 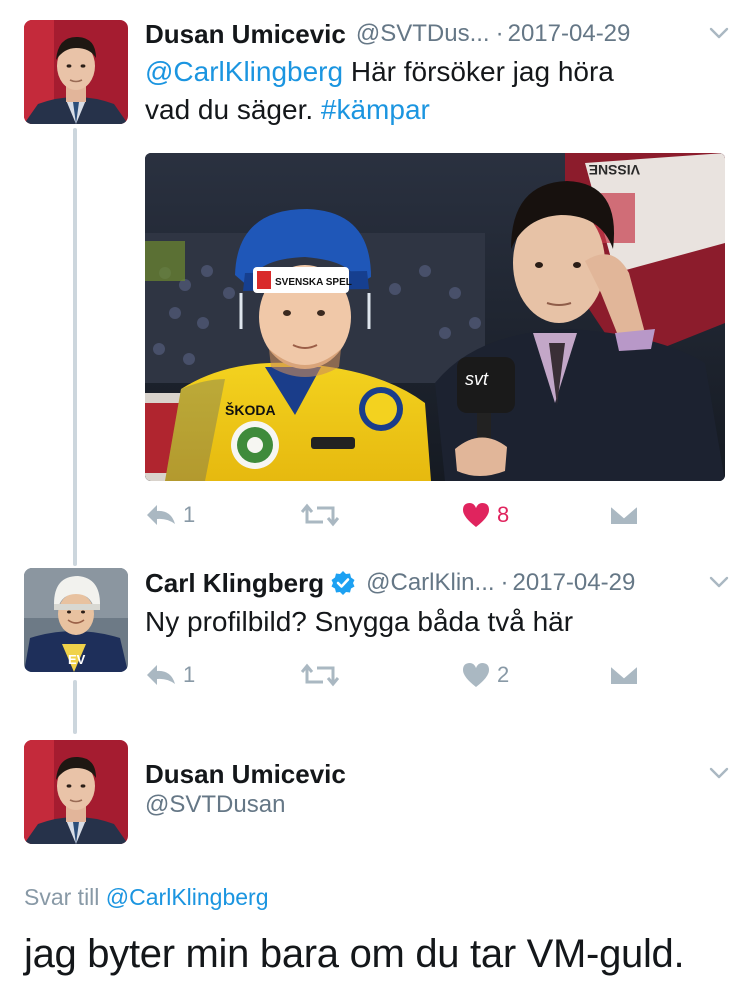 I want to click on avatar-dusan, so click(x=76, y=72).